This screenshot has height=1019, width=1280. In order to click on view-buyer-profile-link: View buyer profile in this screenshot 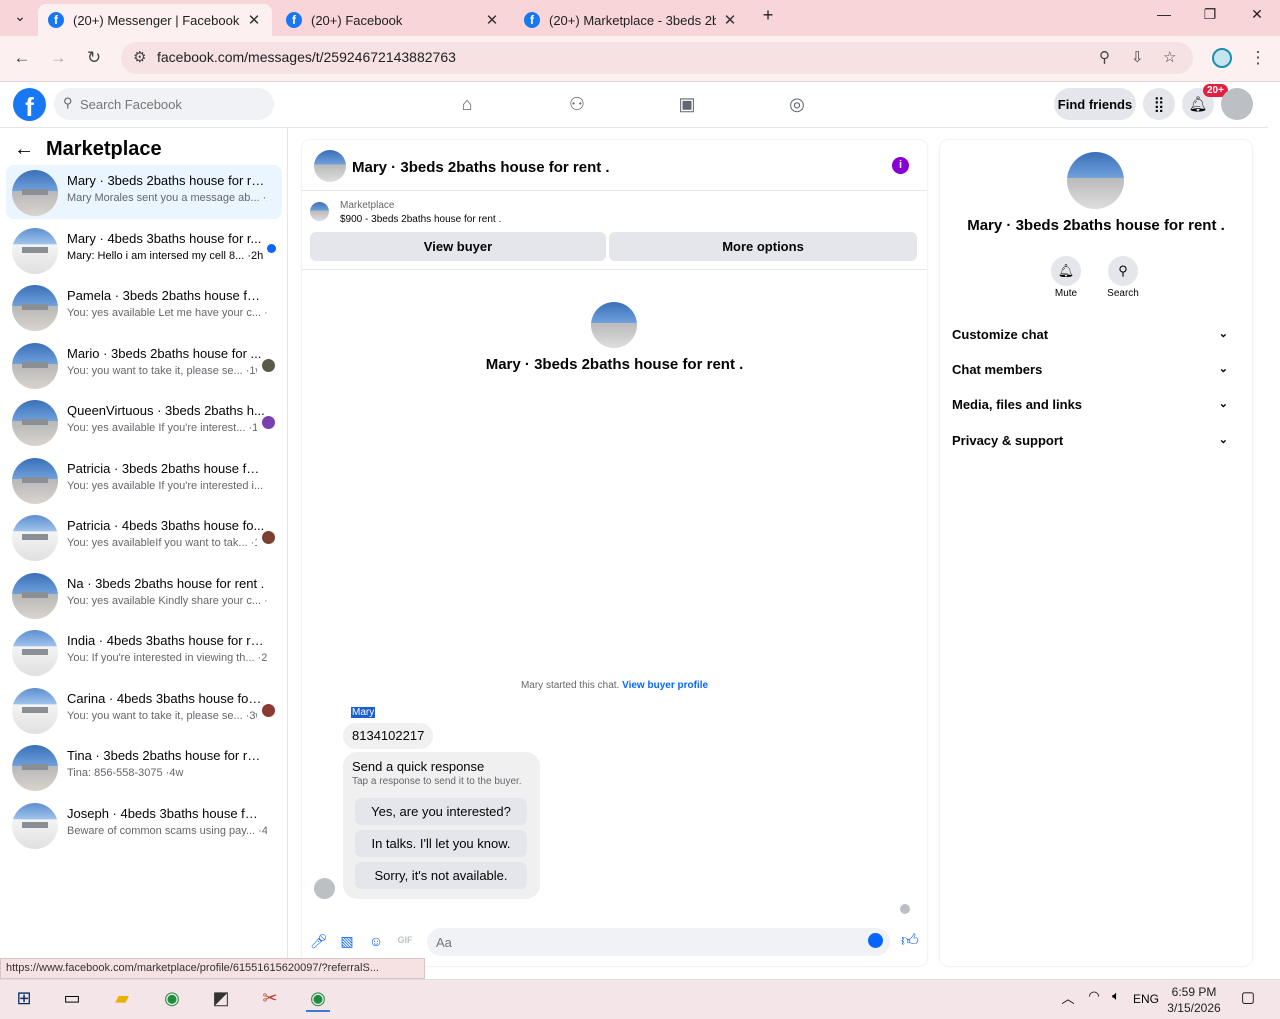, I will do `click(665, 685)`.